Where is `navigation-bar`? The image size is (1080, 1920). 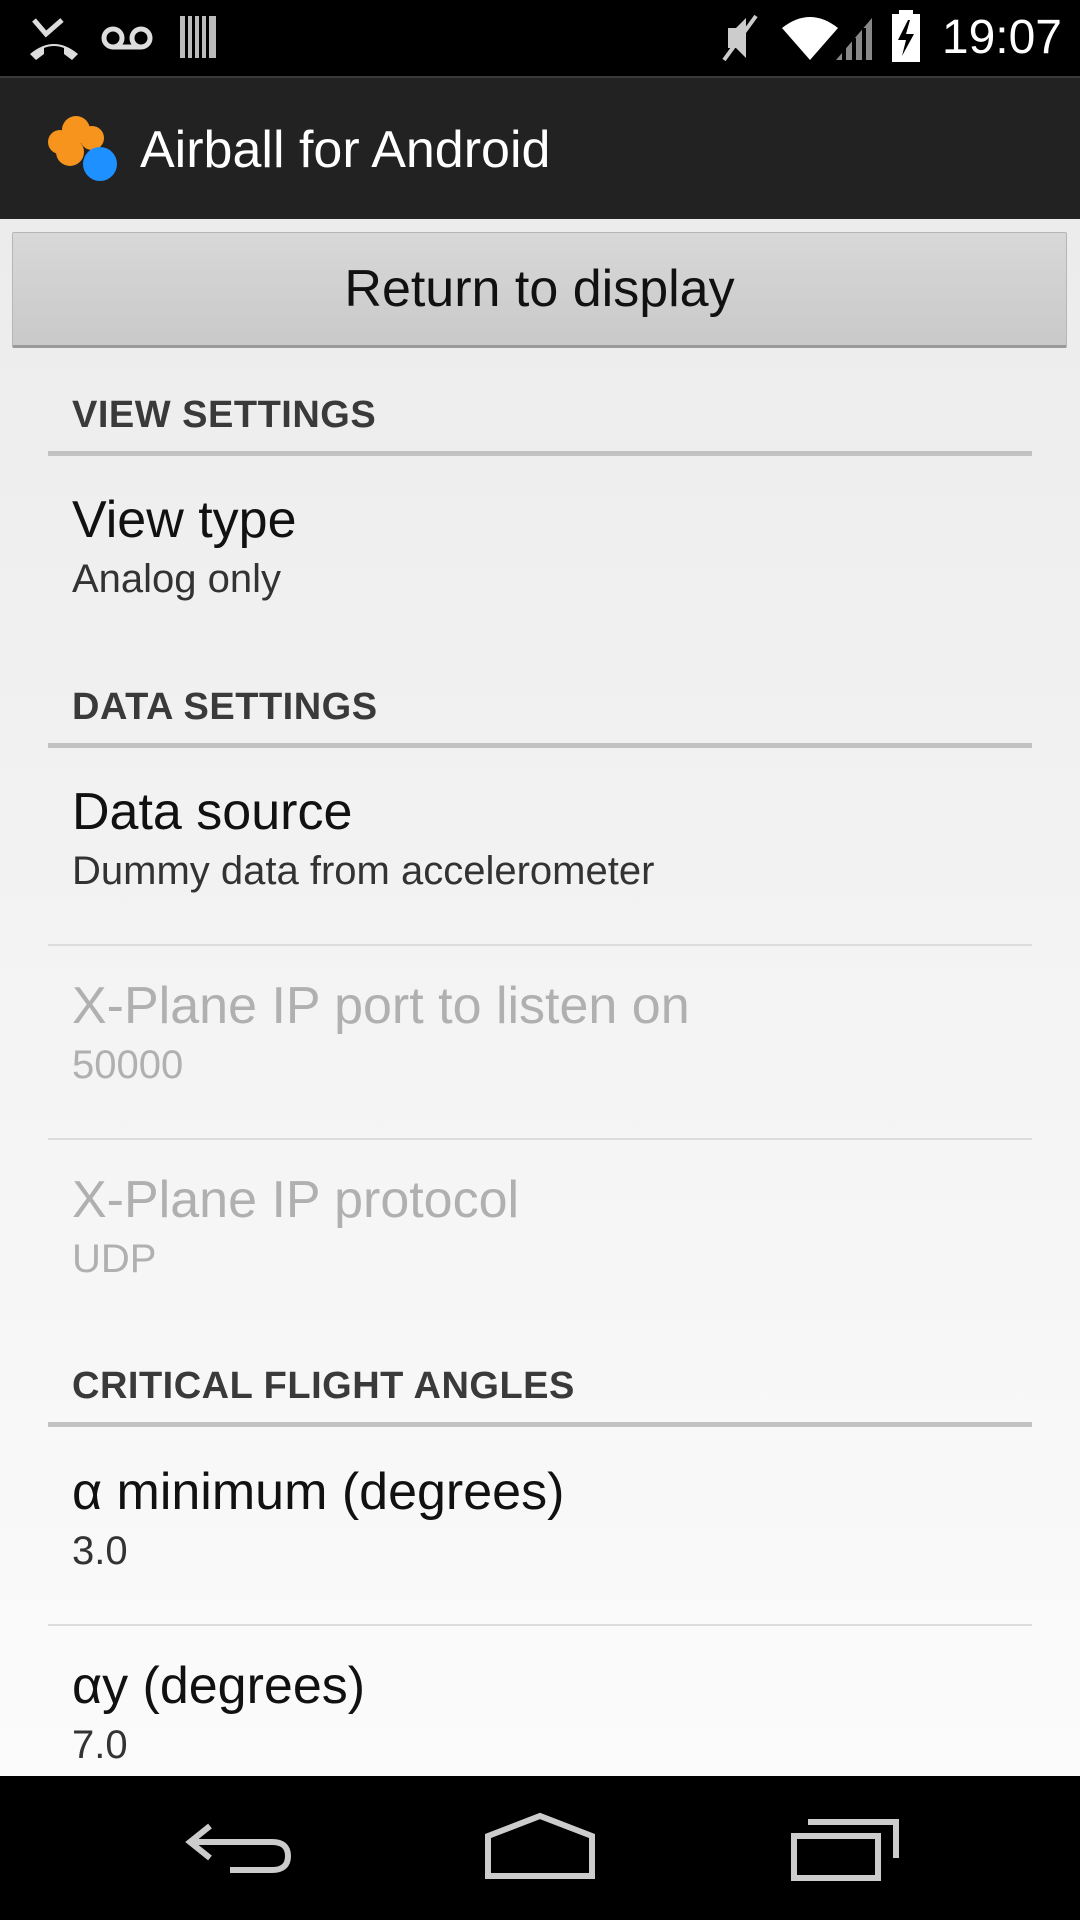
navigation-bar is located at coordinates (540, 1848).